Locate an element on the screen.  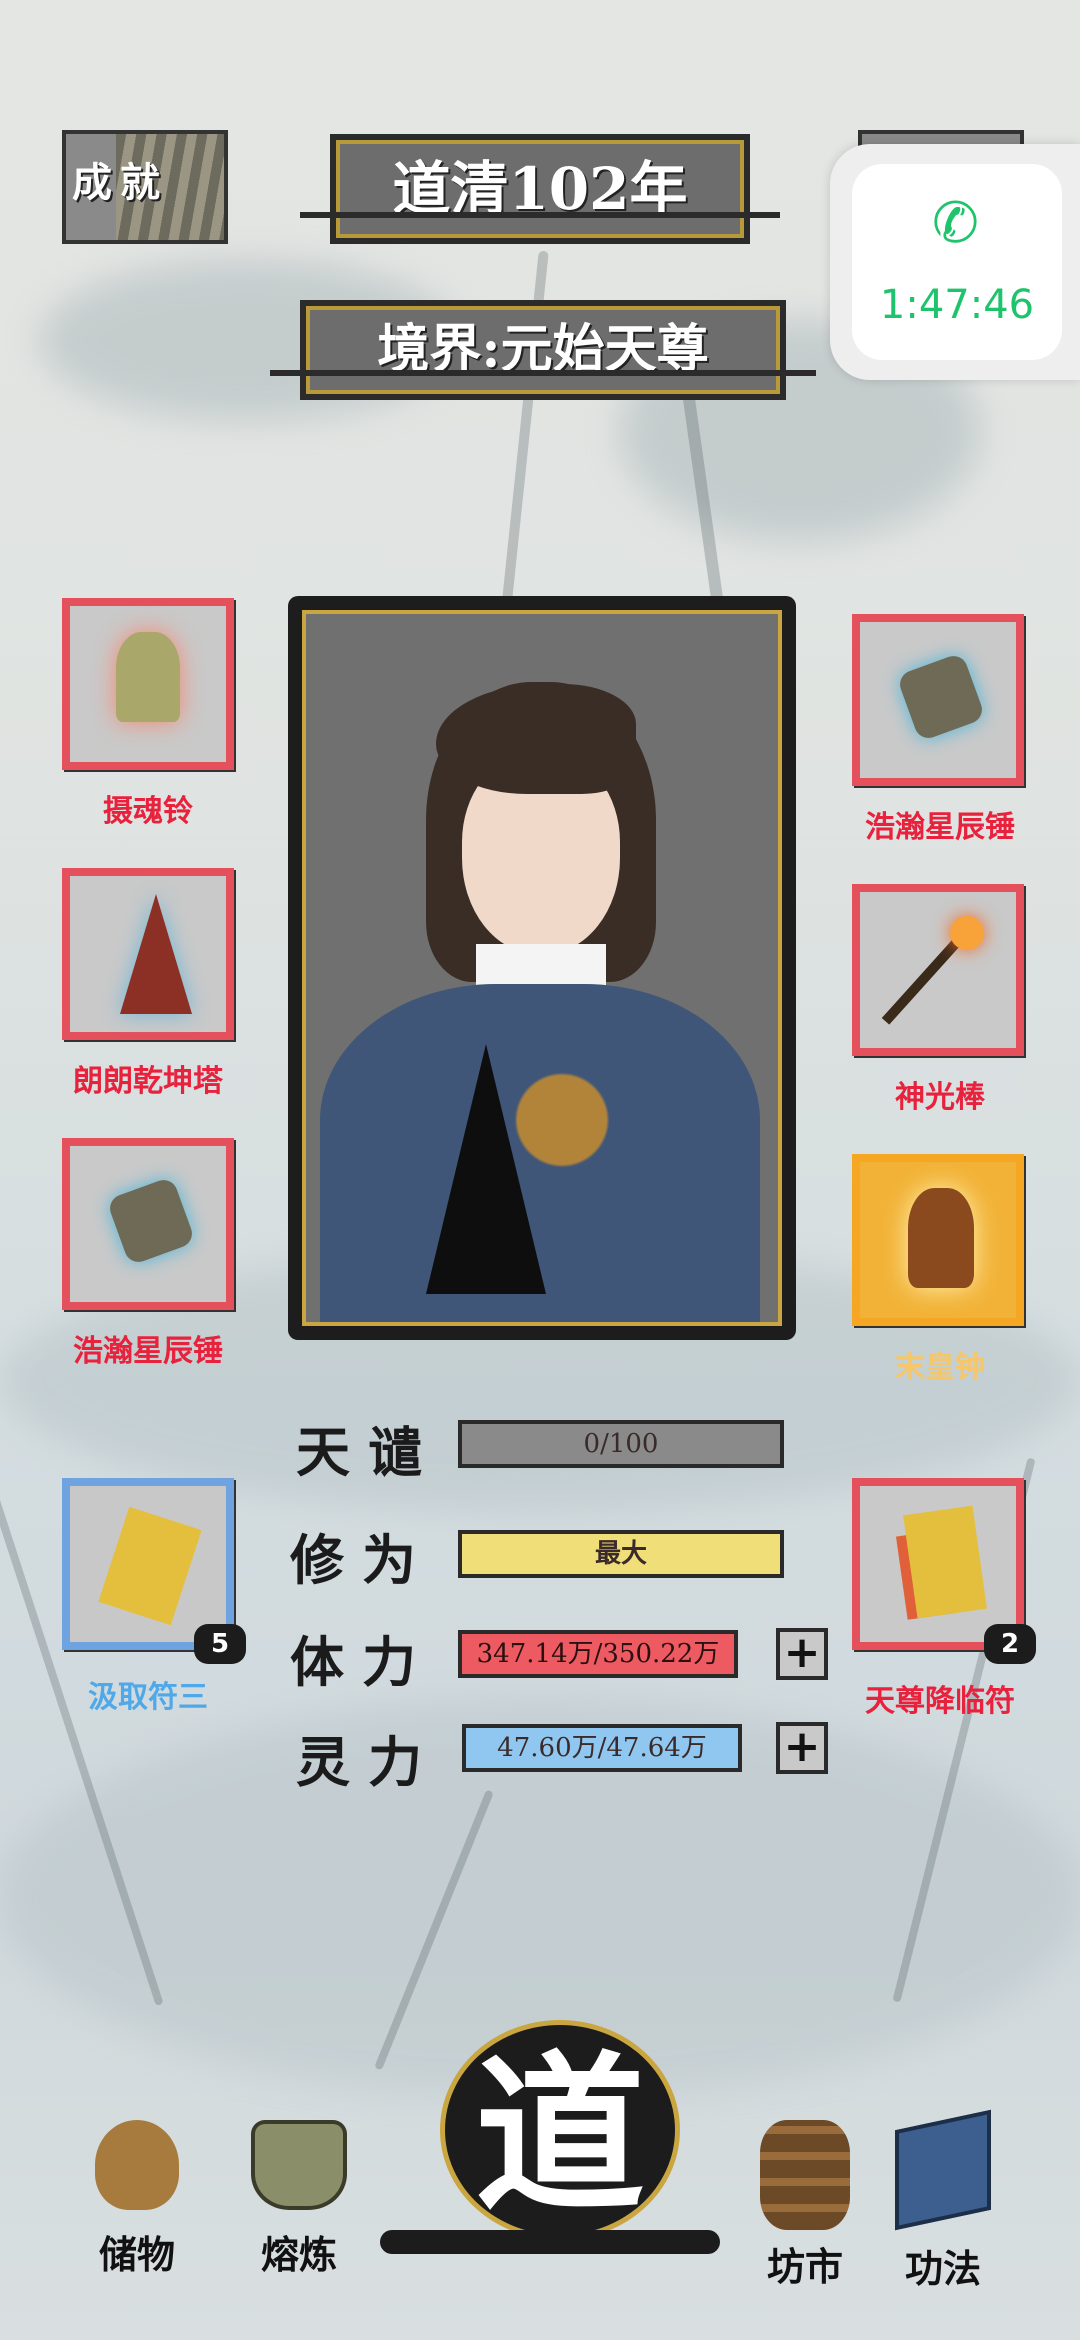
talisman-label-left: 汲取符三 is located at coordinates (148, 1697).